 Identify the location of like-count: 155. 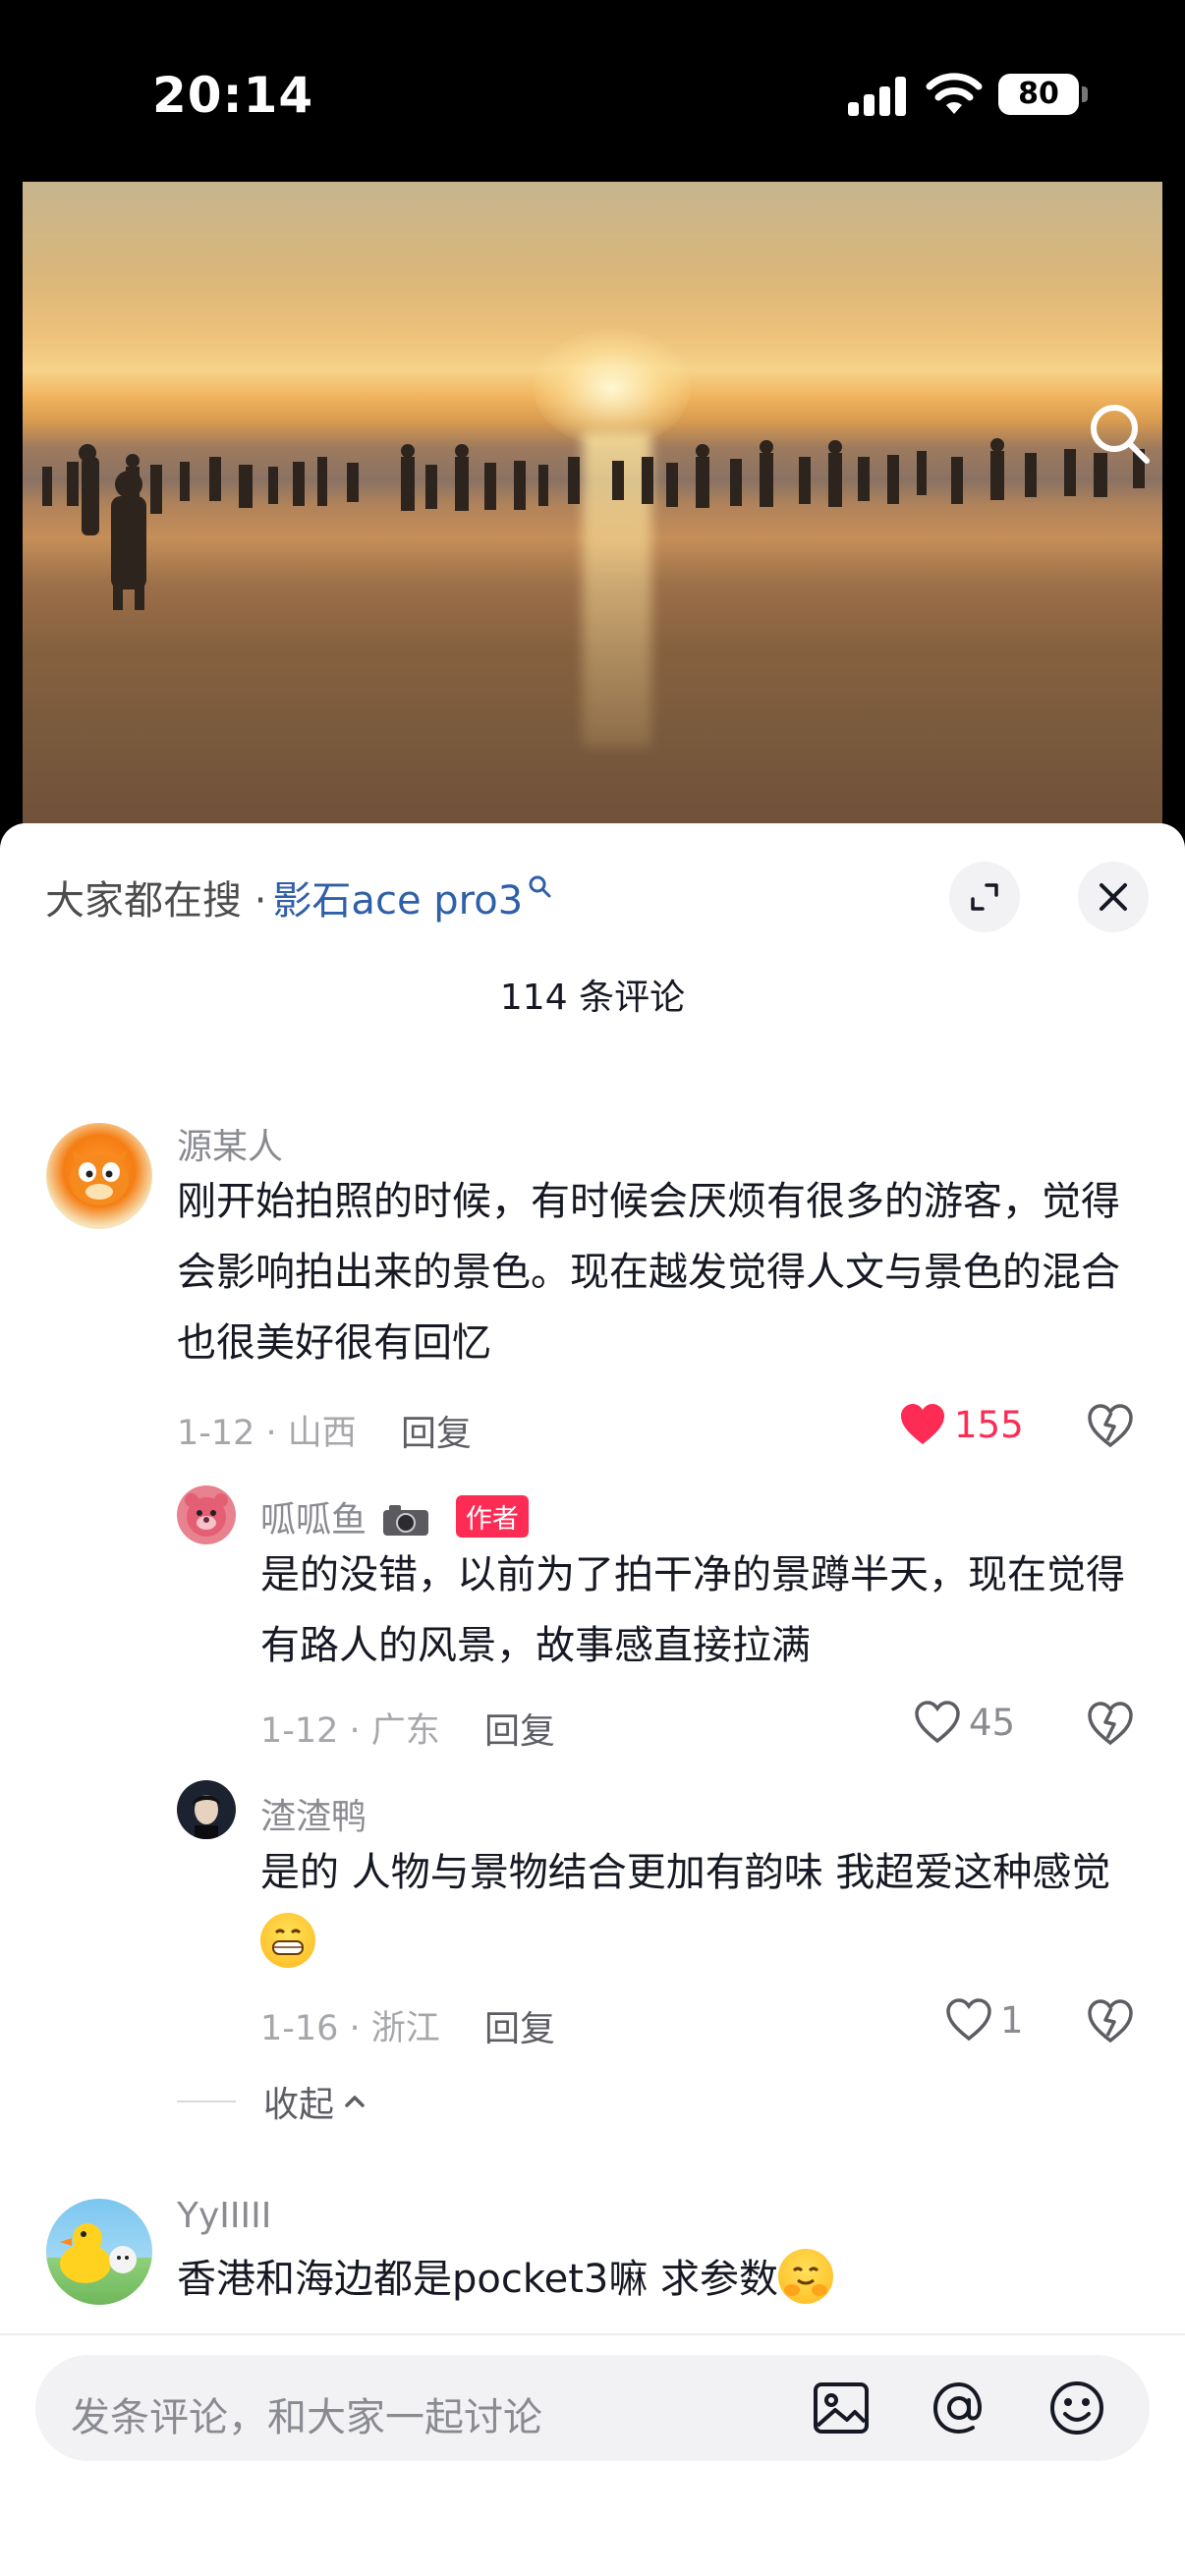
(989, 1424).